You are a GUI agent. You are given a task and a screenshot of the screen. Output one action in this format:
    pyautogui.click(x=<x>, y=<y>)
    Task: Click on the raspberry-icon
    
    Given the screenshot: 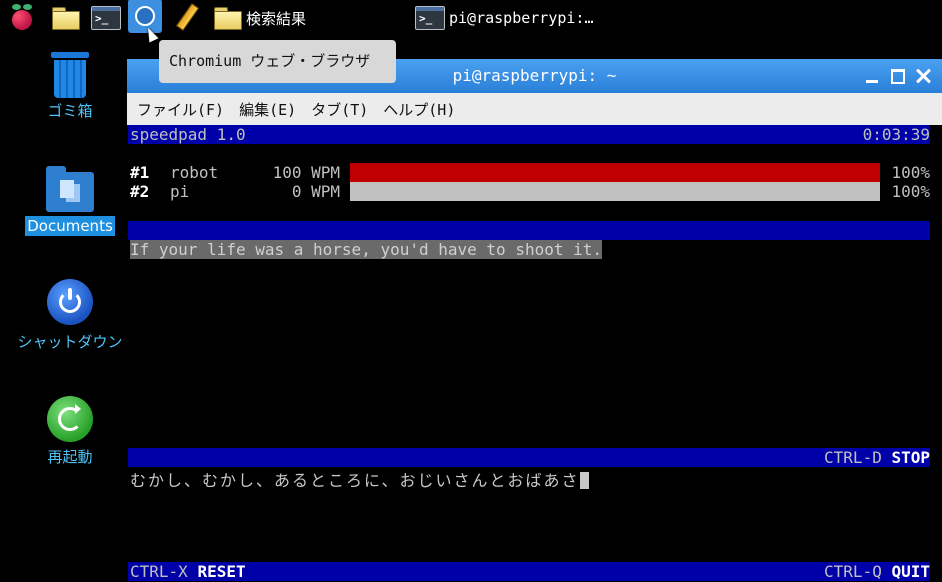 What is the action you would take?
    pyautogui.click(x=22, y=18)
    